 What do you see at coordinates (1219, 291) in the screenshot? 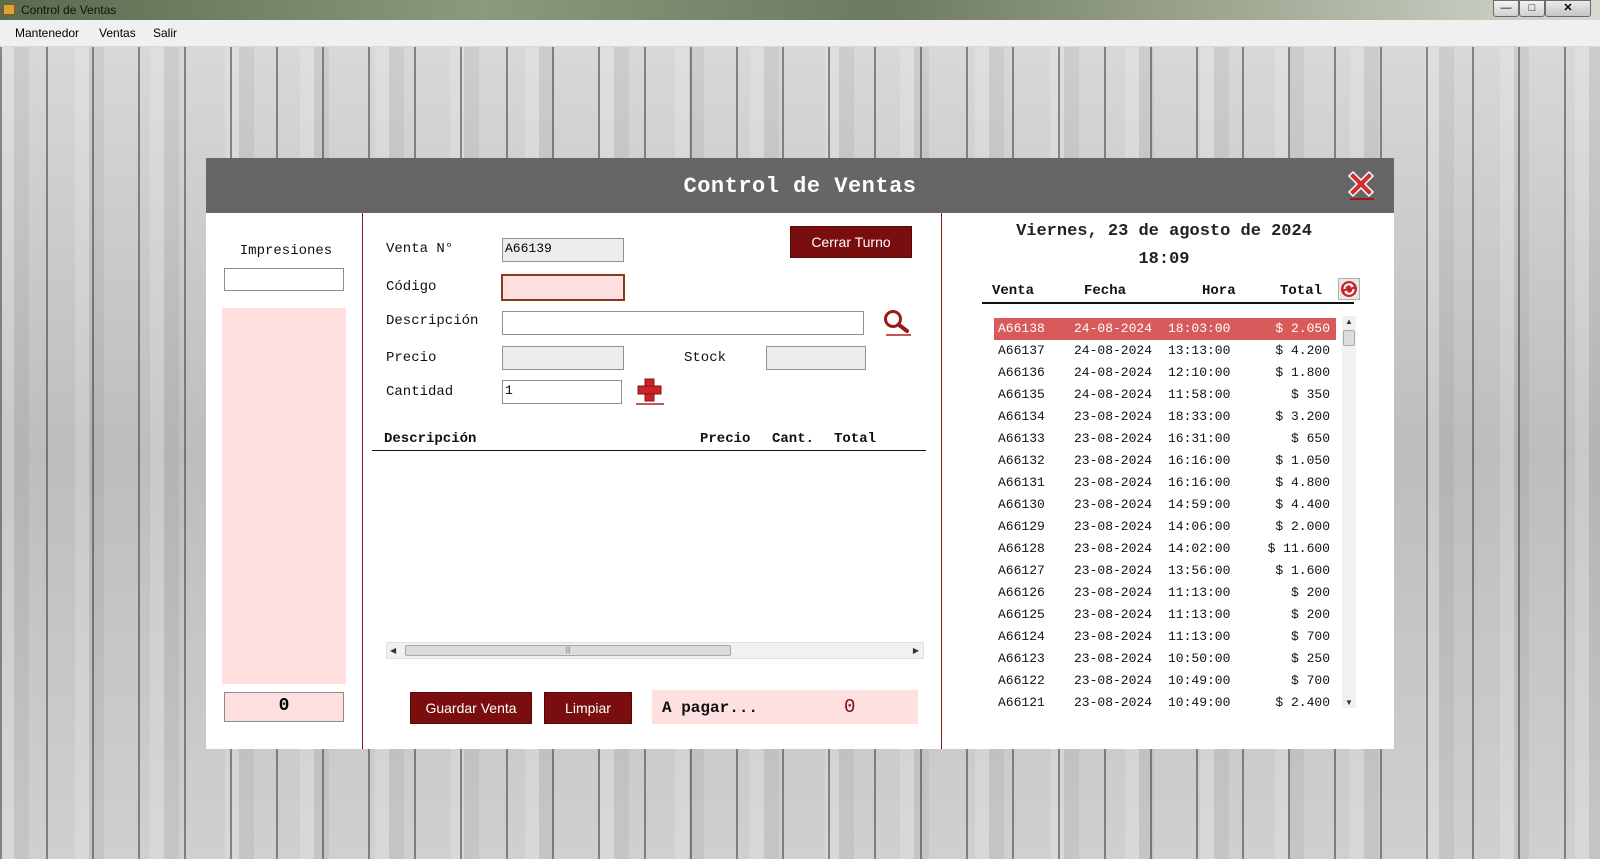
I see `sales-header-hora: Hora` at bounding box center [1219, 291].